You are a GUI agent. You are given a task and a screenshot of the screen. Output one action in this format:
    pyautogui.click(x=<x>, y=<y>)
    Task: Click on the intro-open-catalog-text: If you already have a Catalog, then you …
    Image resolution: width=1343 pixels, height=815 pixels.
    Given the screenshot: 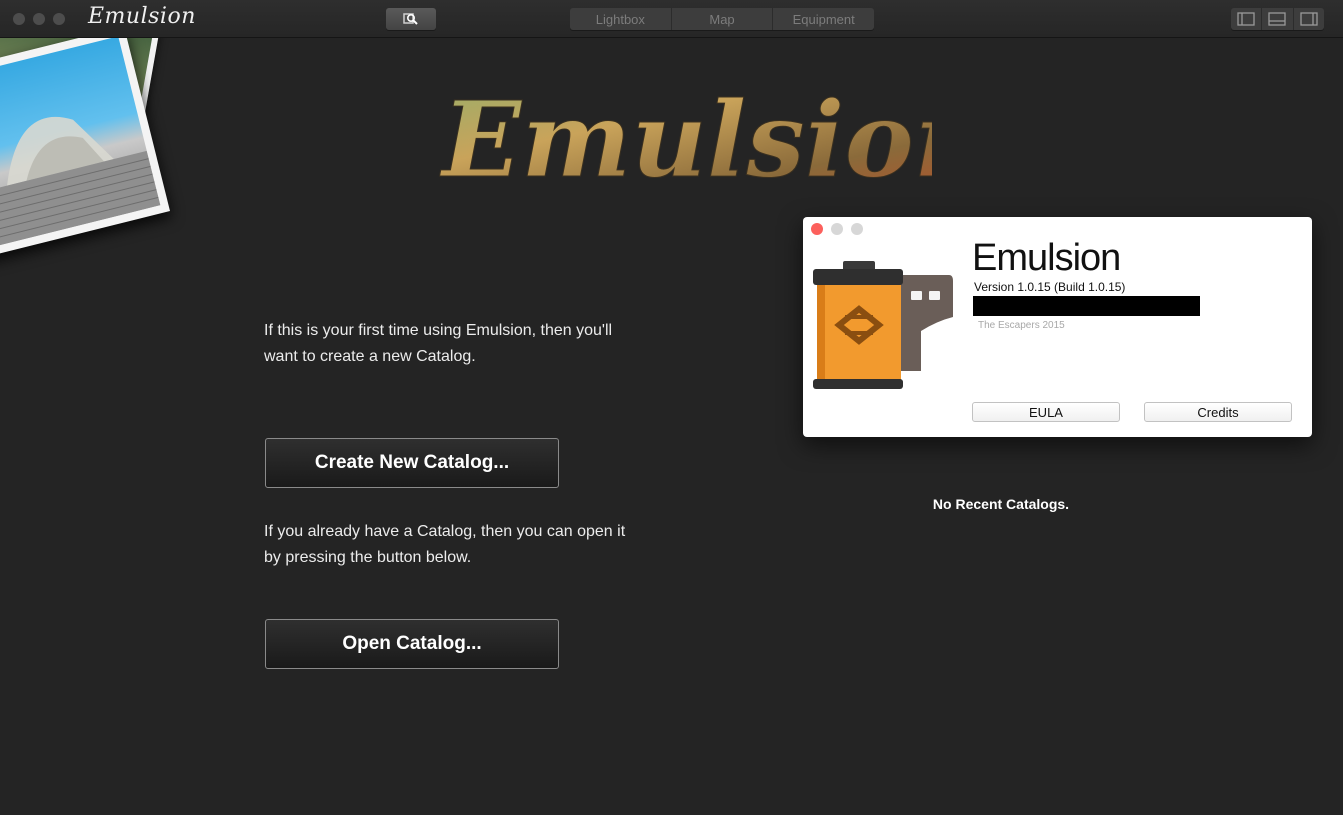 What is the action you would take?
    pyautogui.click(x=445, y=544)
    